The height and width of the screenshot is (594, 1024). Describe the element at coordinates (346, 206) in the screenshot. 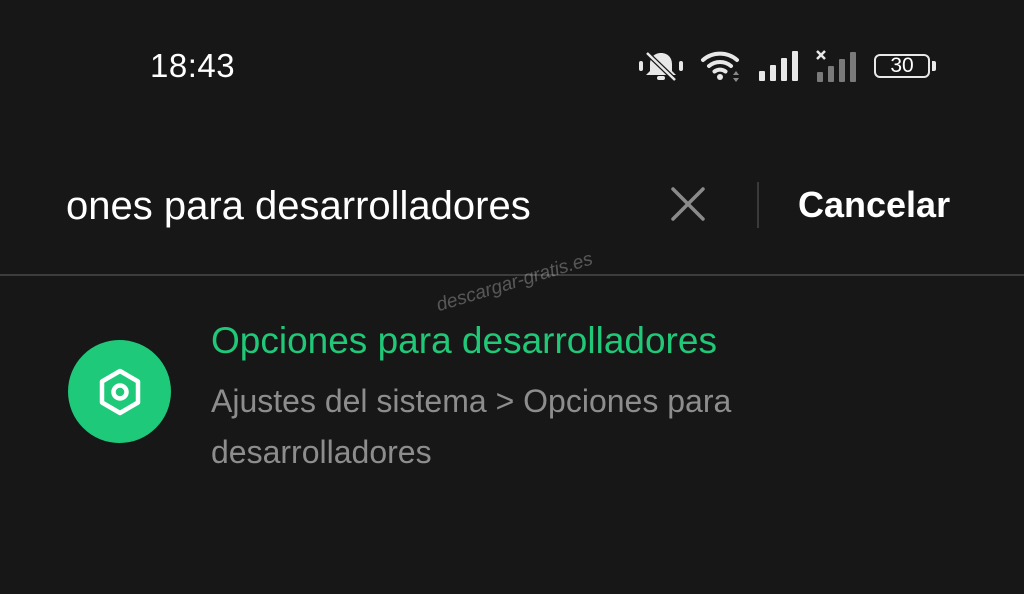

I see `search-input` at that location.